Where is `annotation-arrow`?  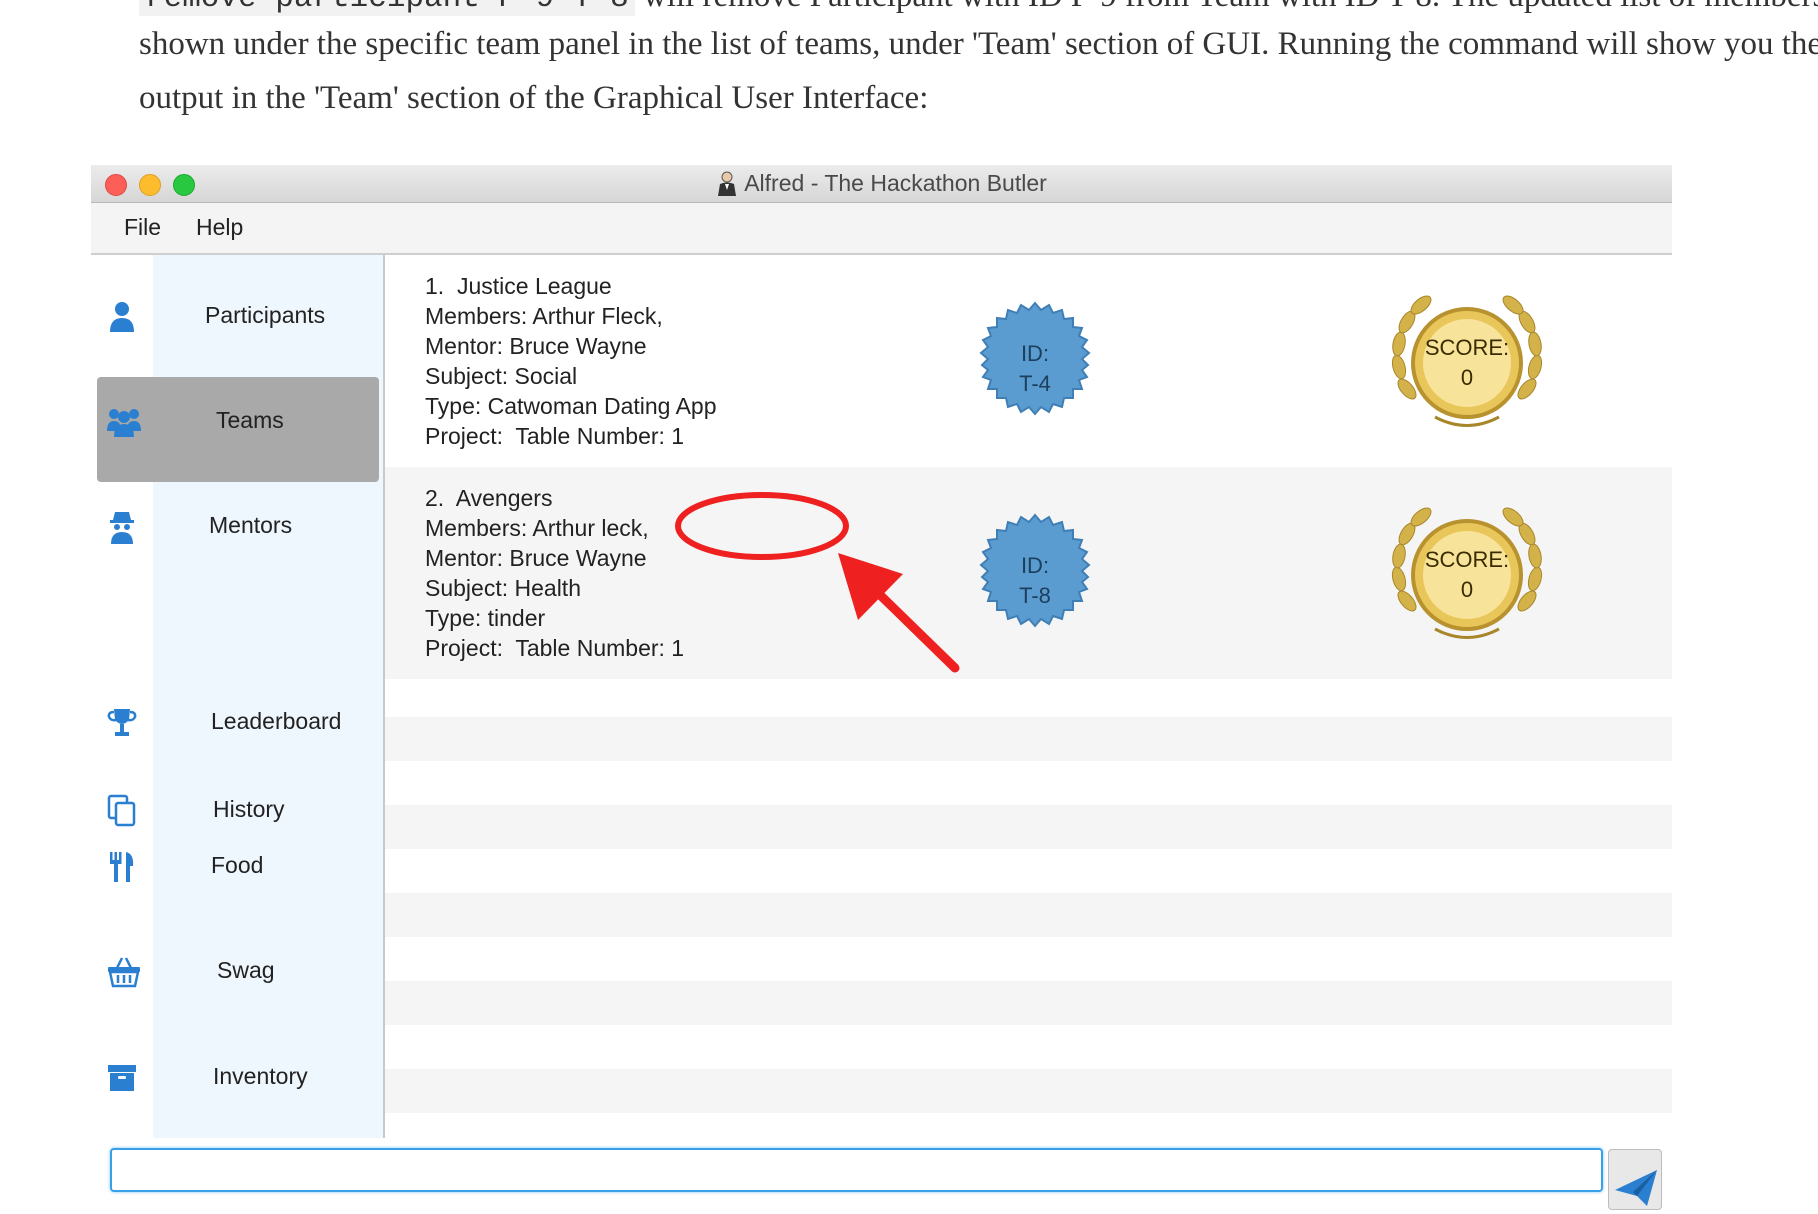
annotation-arrow is located at coordinates (899, 613).